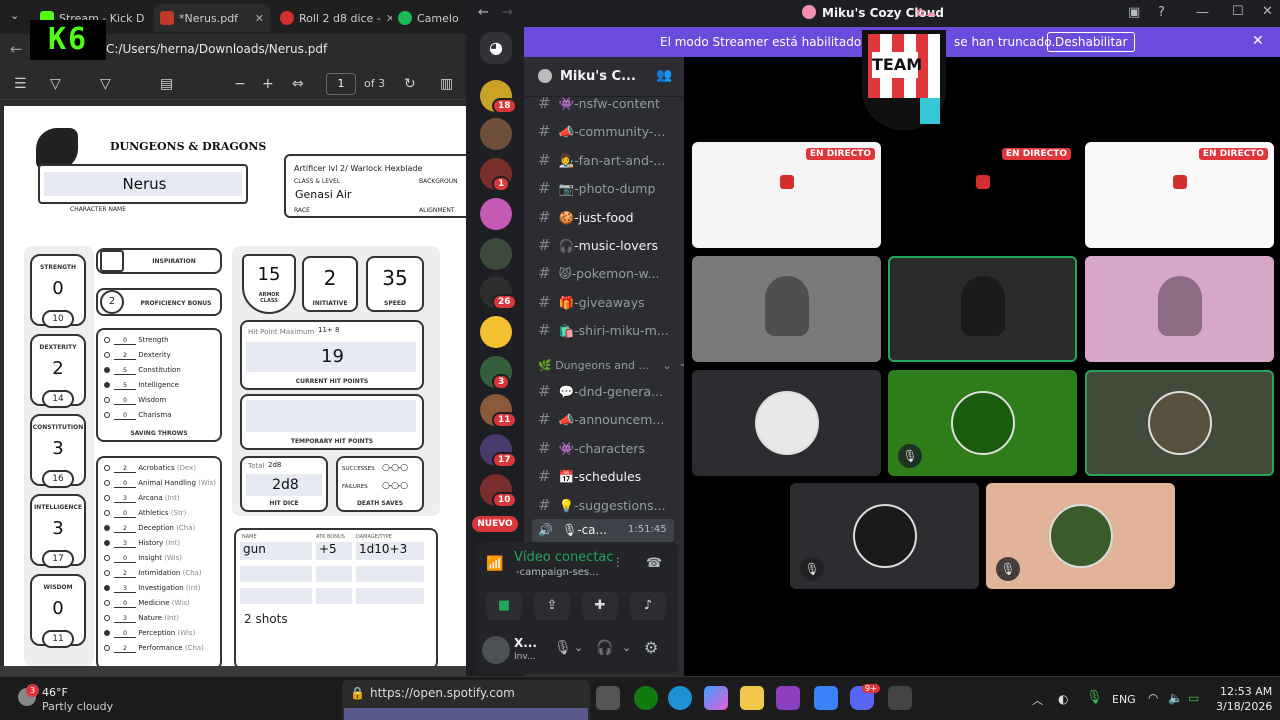 The width and height of the screenshot is (1280, 720). What do you see at coordinates (16, 49) in the screenshot?
I see `back-icon: ←` at bounding box center [16, 49].